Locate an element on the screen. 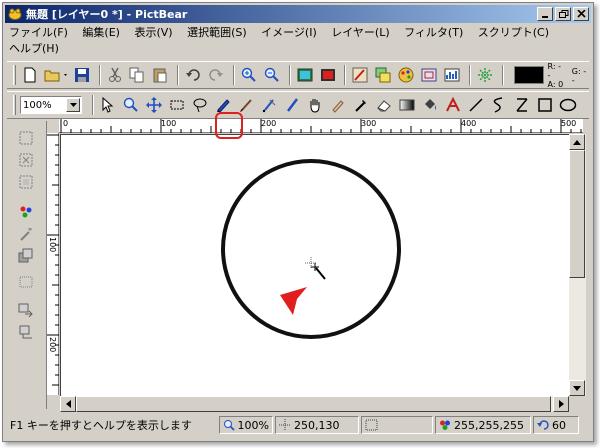 This screenshot has width=600, height=448. zoom-dropdown: 100% is located at coordinates (51, 105).